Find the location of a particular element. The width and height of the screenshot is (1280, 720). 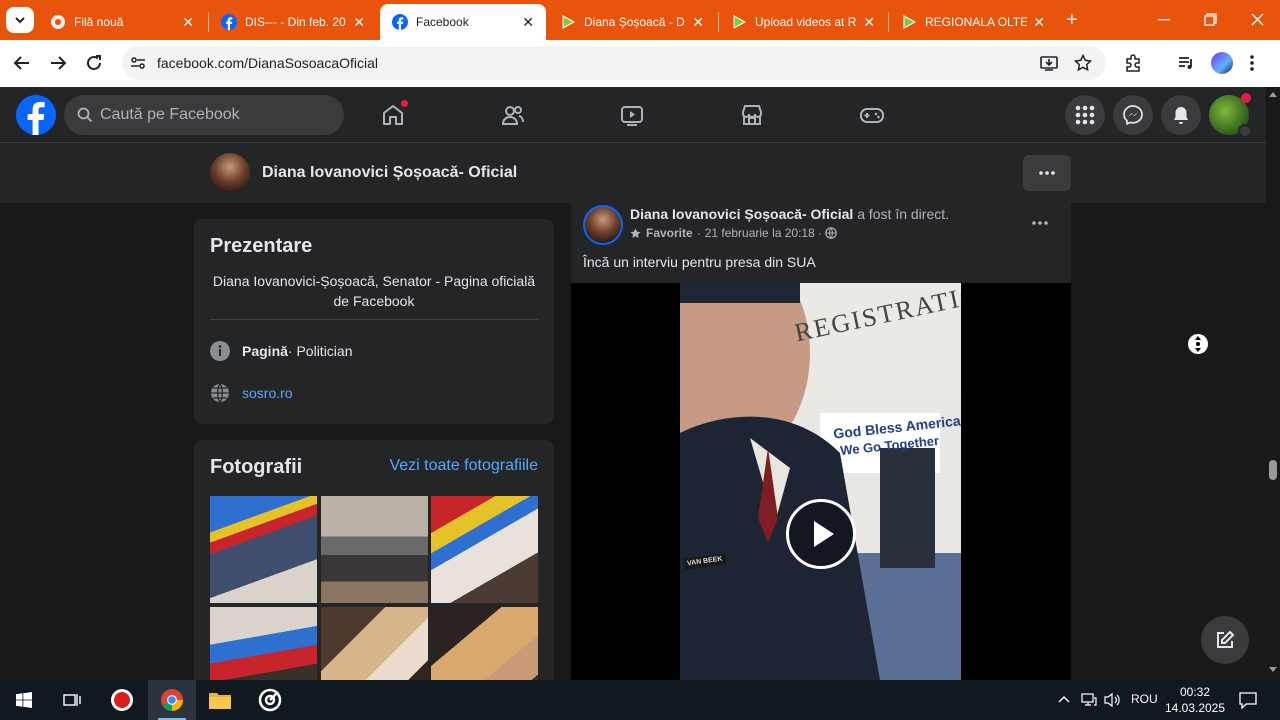

website-link: sosro.ro is located at coordinates (267, 393).